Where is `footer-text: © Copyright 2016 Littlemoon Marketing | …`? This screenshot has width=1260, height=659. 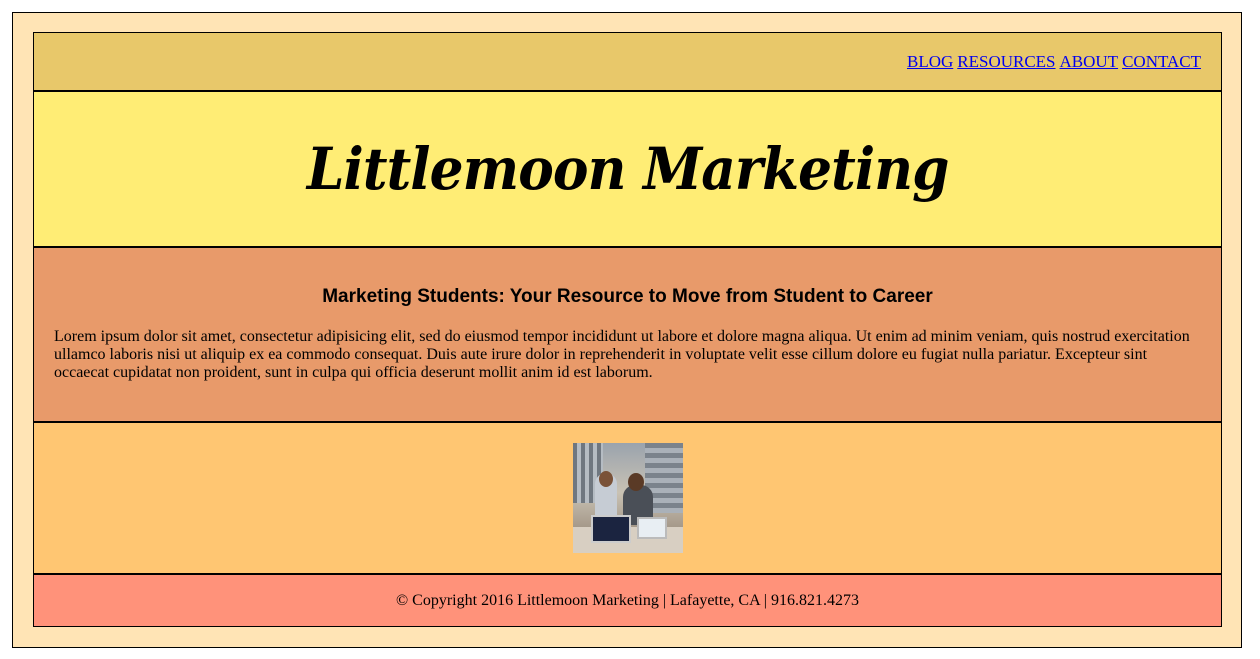
footer-text: © Copyright 2016 Littlemoon Marketing | … is located at coordinates (627, 600).